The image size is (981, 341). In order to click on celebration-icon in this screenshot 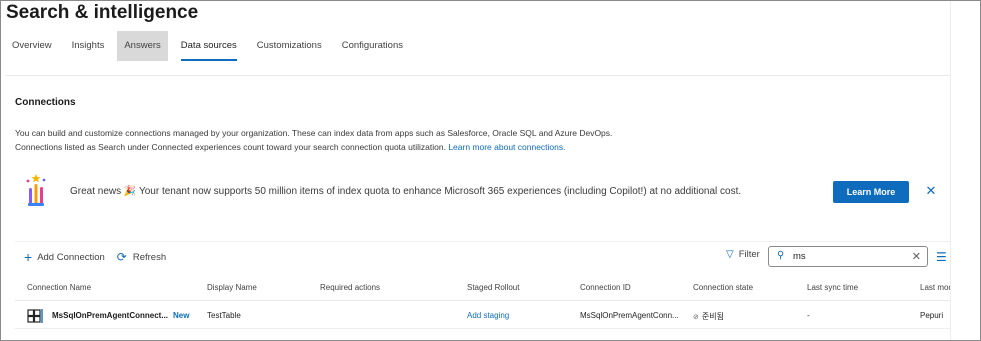, I will do `click(36, 190)`.